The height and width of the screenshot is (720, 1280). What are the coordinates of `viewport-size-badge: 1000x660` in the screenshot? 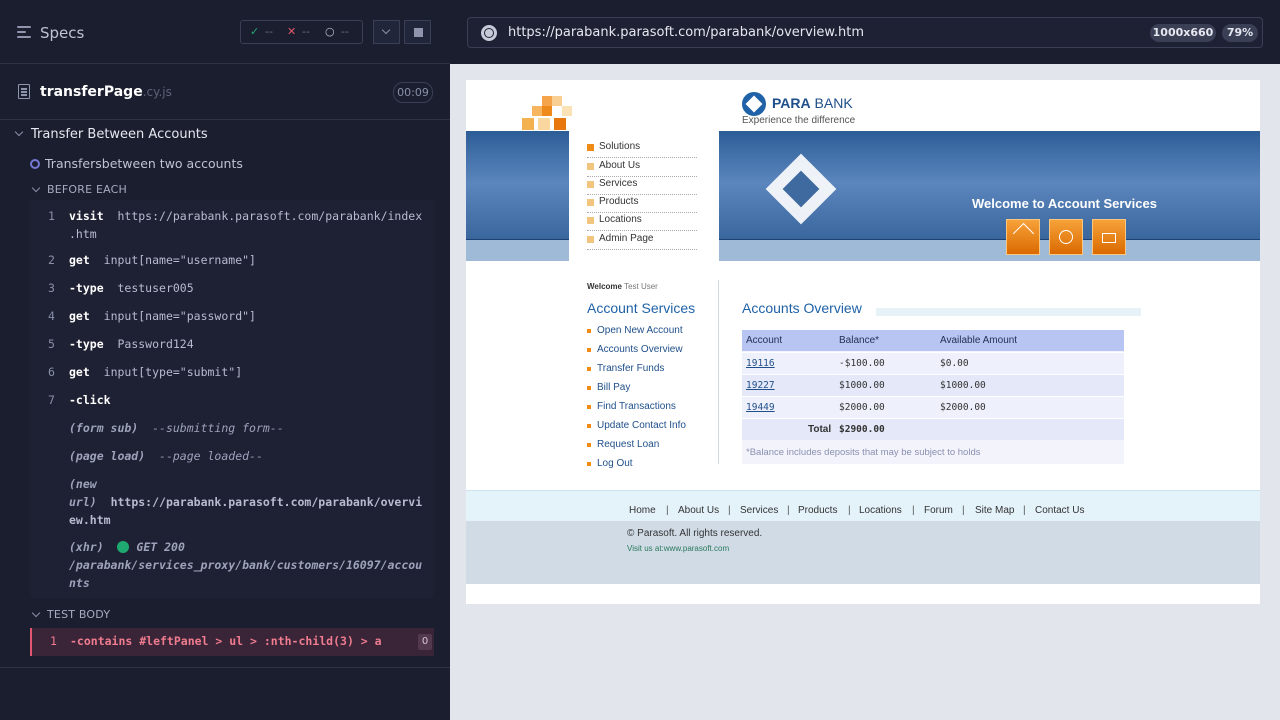 It's located at (1183, 33).